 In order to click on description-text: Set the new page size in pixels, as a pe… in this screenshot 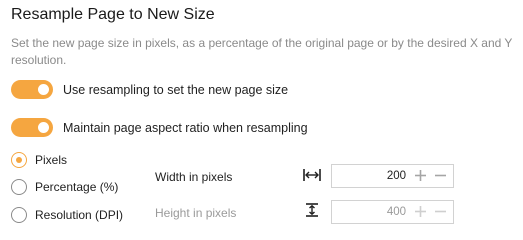, I will do `click(262, 51)`.